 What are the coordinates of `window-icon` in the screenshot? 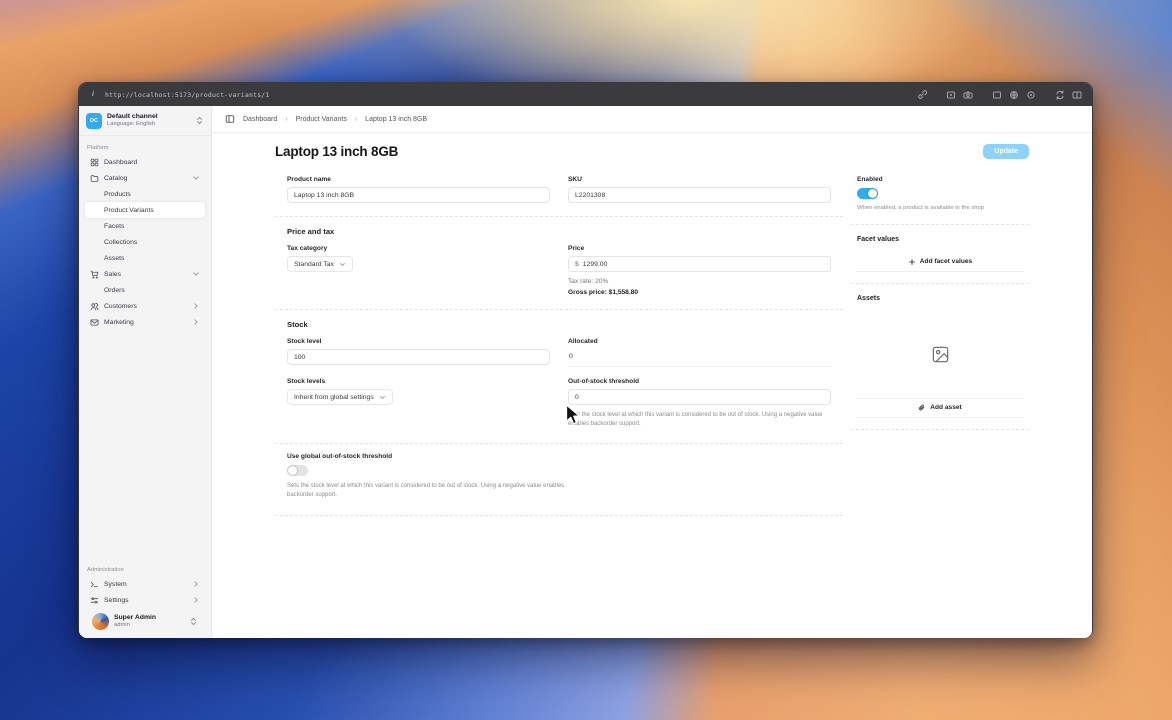 It's located at (997, 95).